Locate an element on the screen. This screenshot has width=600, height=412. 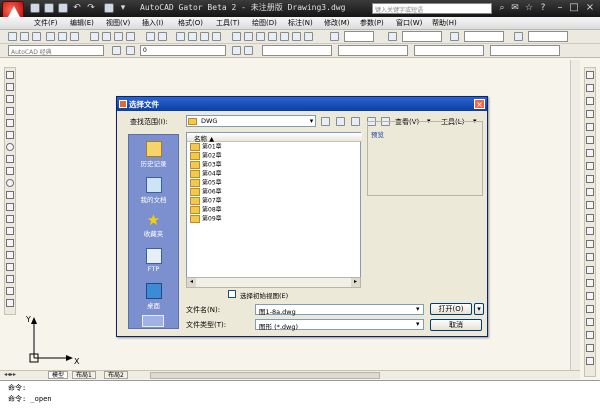
rotate-icon is located at coordinates (590, 153).